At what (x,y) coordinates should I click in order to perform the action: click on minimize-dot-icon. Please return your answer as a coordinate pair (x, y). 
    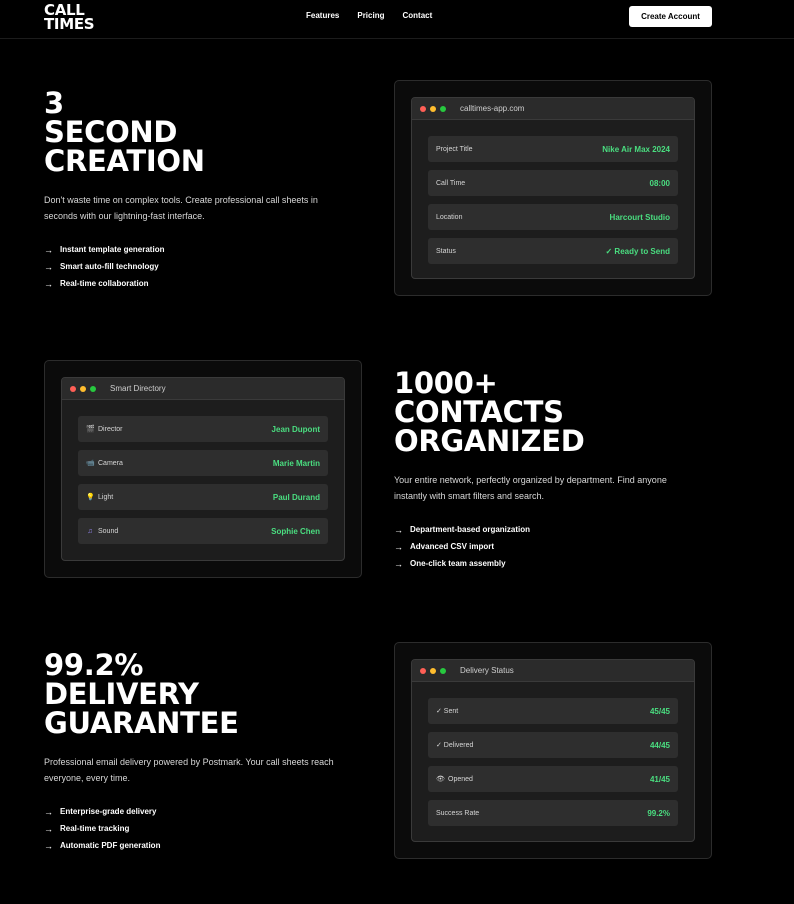
    Looking at the image, I should click on (83, 388).